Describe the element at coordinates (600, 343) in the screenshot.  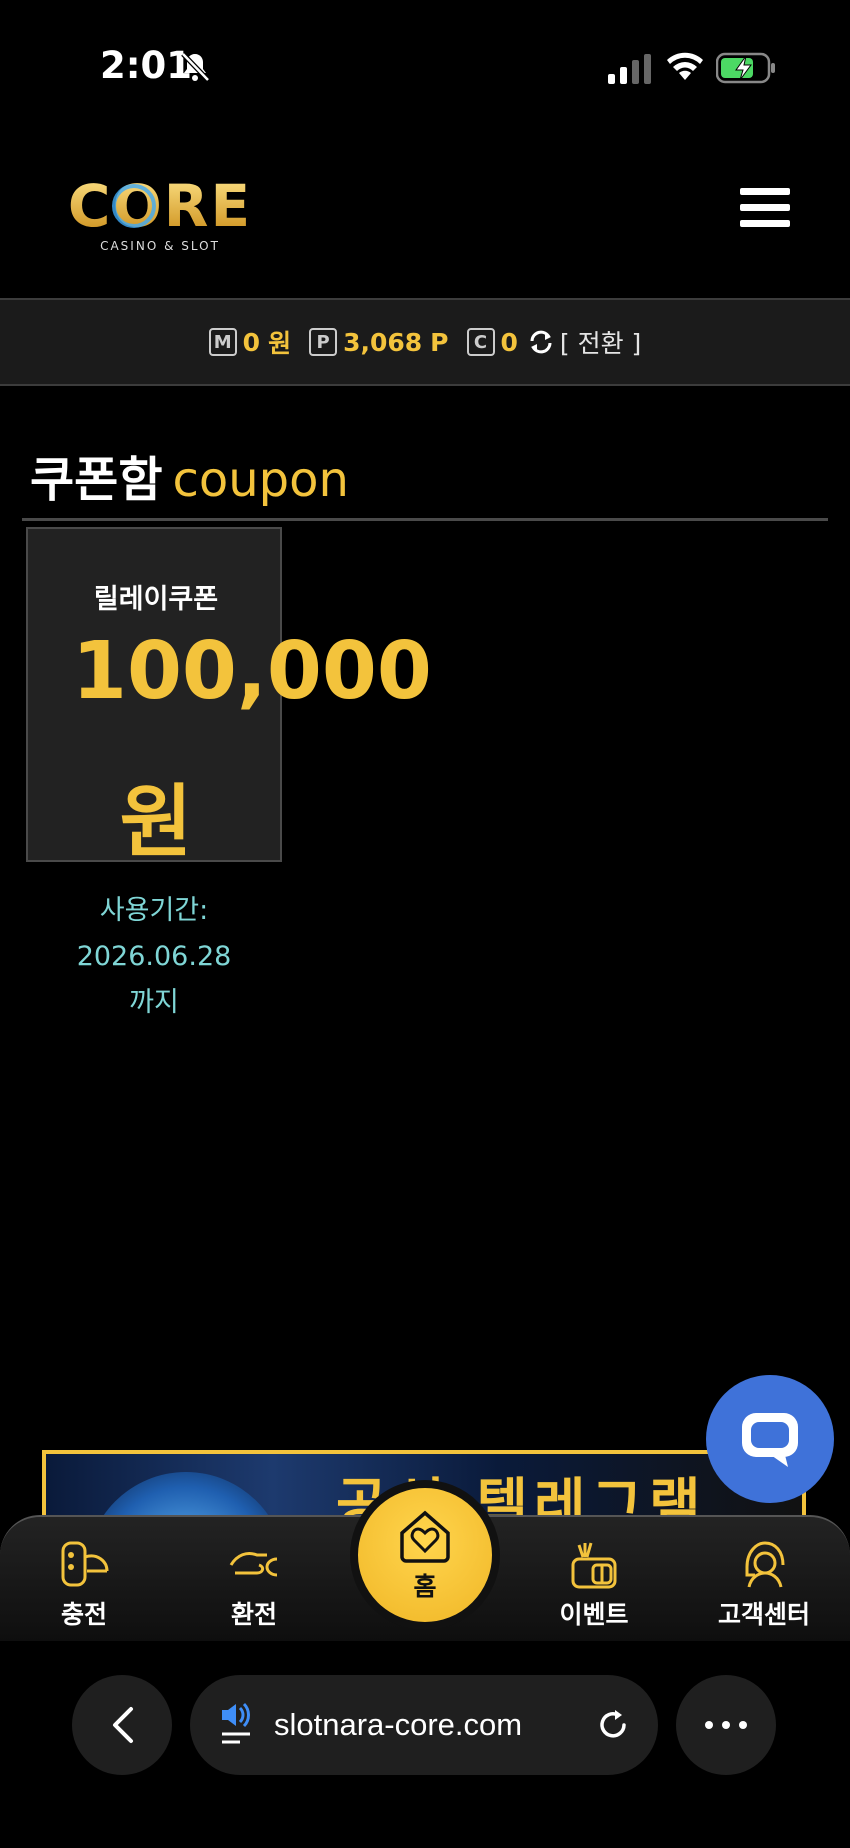
I see `switch-label: [ 전환 ]` at that location.